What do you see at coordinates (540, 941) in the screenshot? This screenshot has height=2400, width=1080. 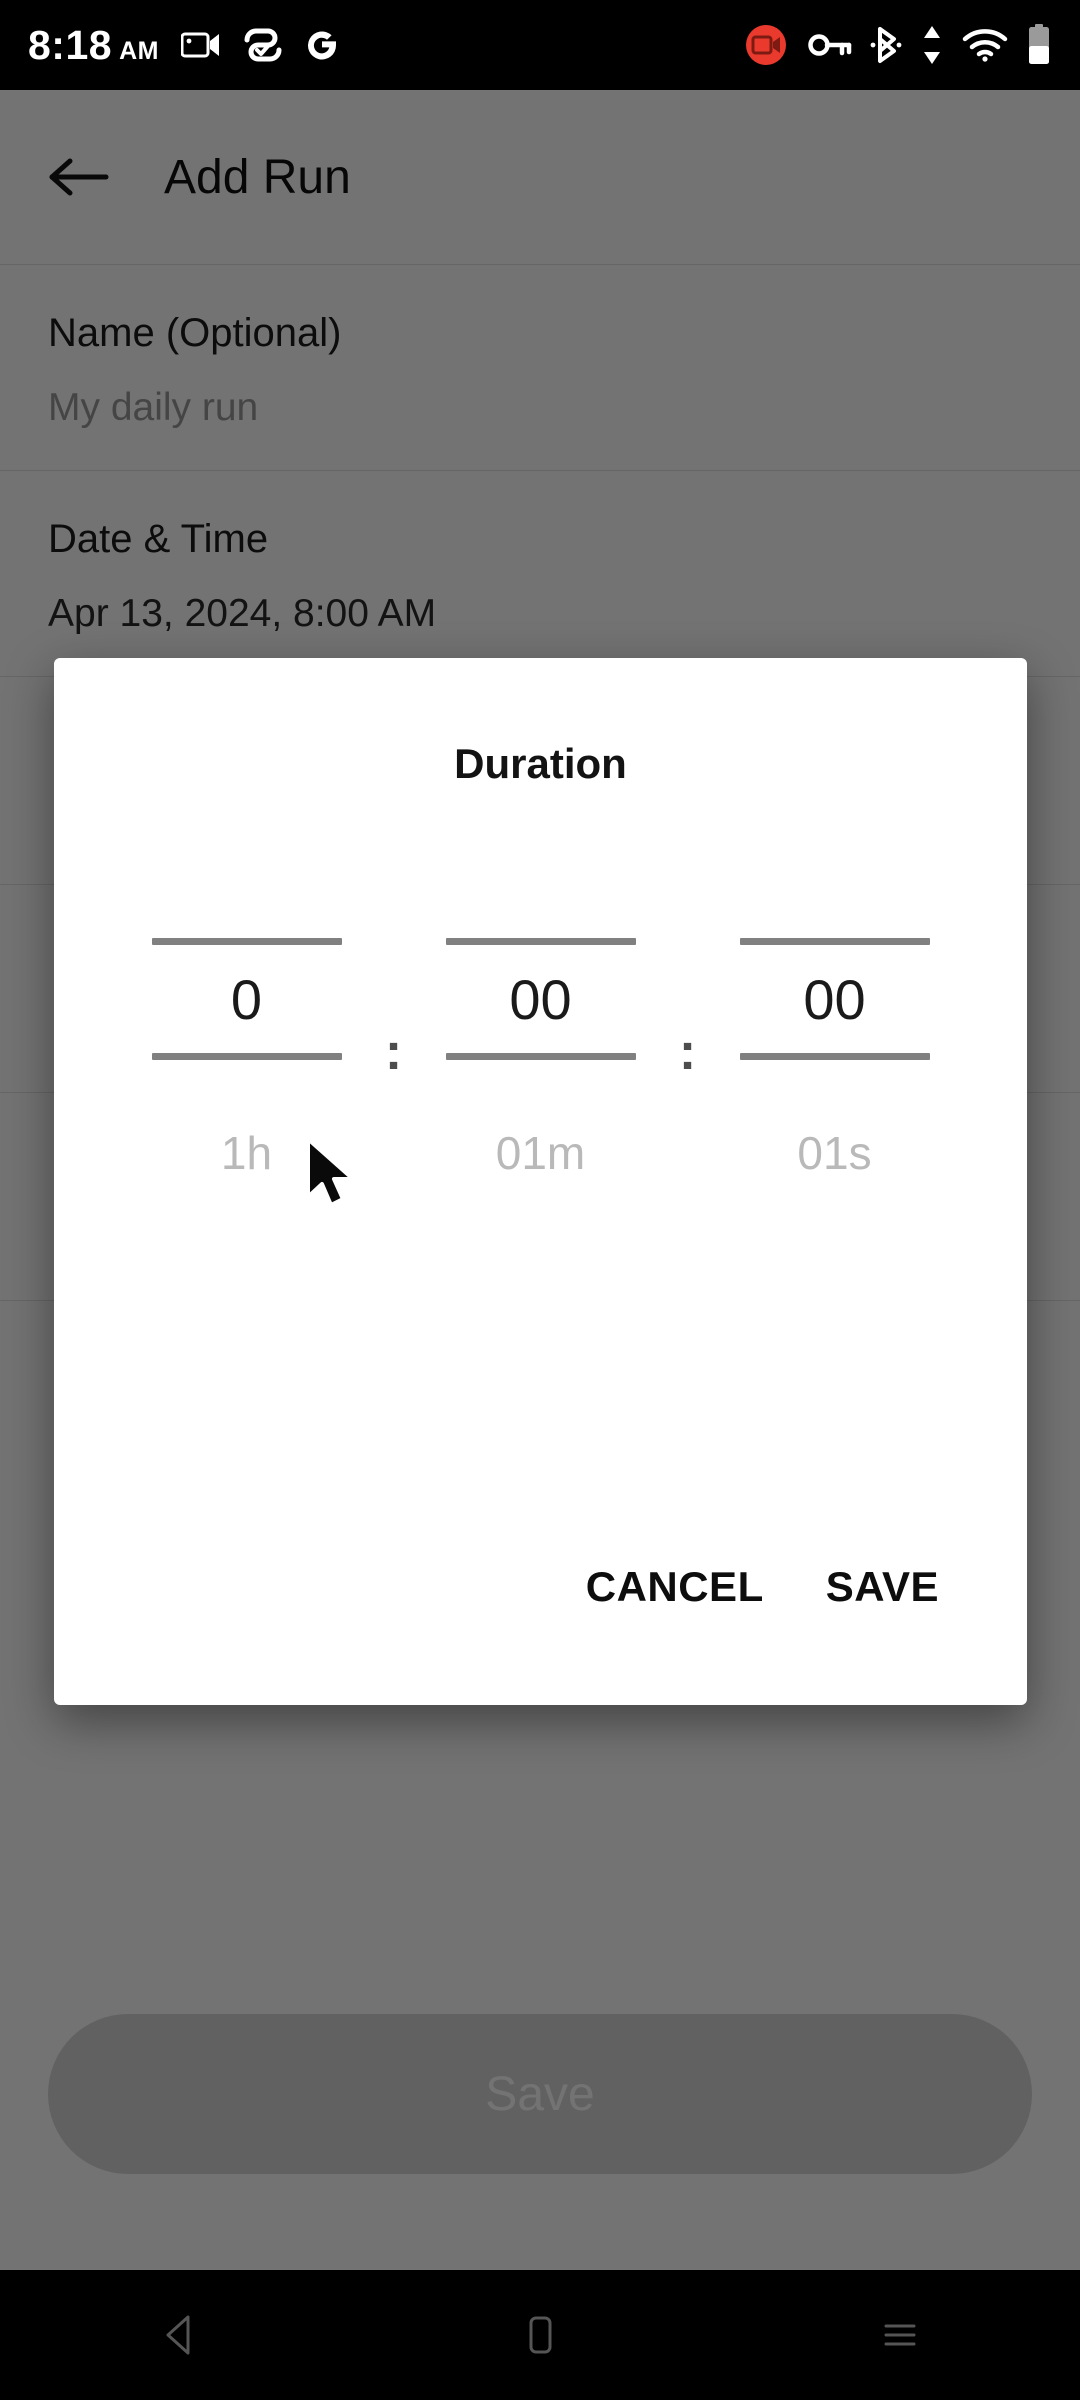 I see `minutes-top-divider` at bounding box center [540, 941].